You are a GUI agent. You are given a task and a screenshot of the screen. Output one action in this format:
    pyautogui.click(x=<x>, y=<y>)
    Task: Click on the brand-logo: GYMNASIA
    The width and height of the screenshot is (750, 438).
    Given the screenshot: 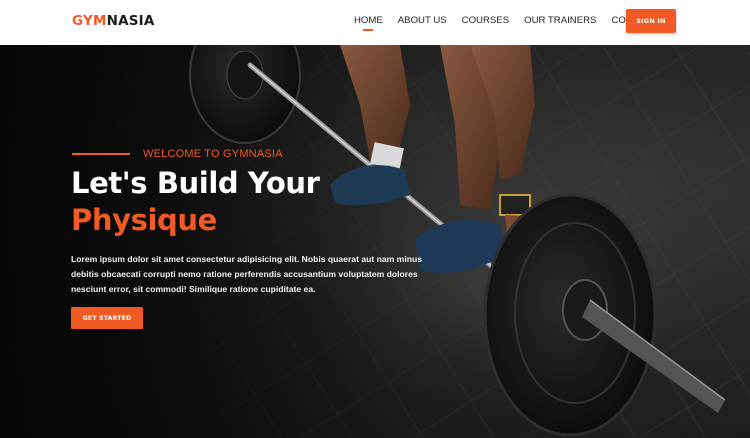 What is the action you would take?
    pyautogui.click(x=113, y=21)
    